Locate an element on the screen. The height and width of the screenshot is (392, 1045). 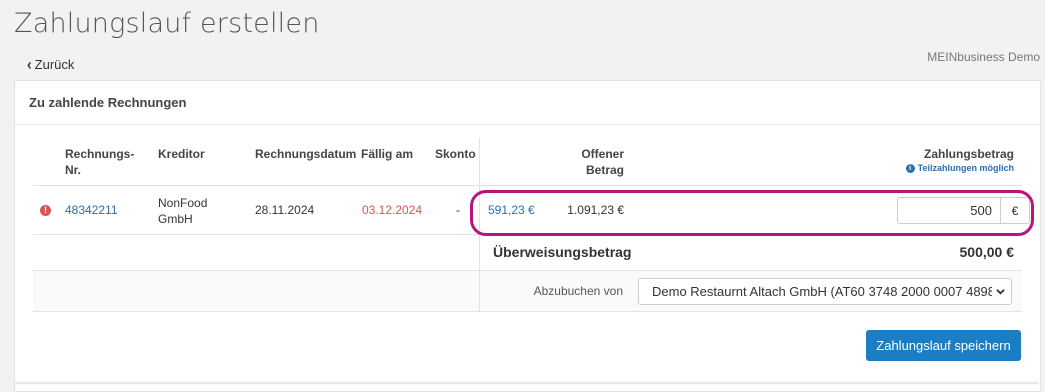
header-open-line1: Offener is located at coordinates (602, 154).